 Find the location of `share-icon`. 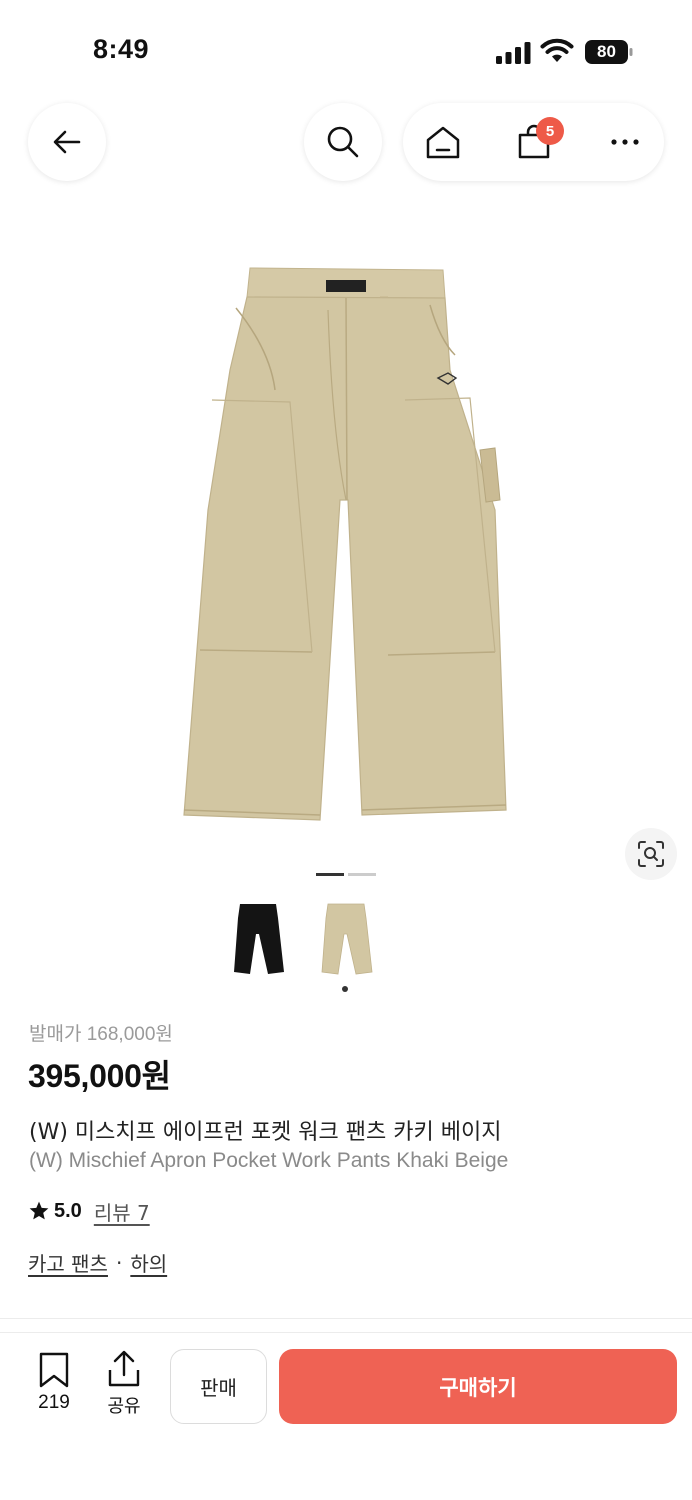

share-icon is located at coordinates (124, 1368).